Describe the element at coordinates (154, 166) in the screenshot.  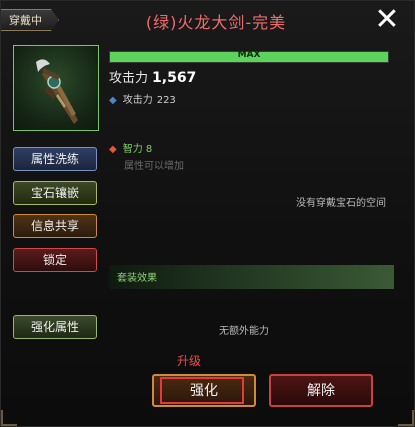
I see `intelligence-note: 属性可以增加` at that location.